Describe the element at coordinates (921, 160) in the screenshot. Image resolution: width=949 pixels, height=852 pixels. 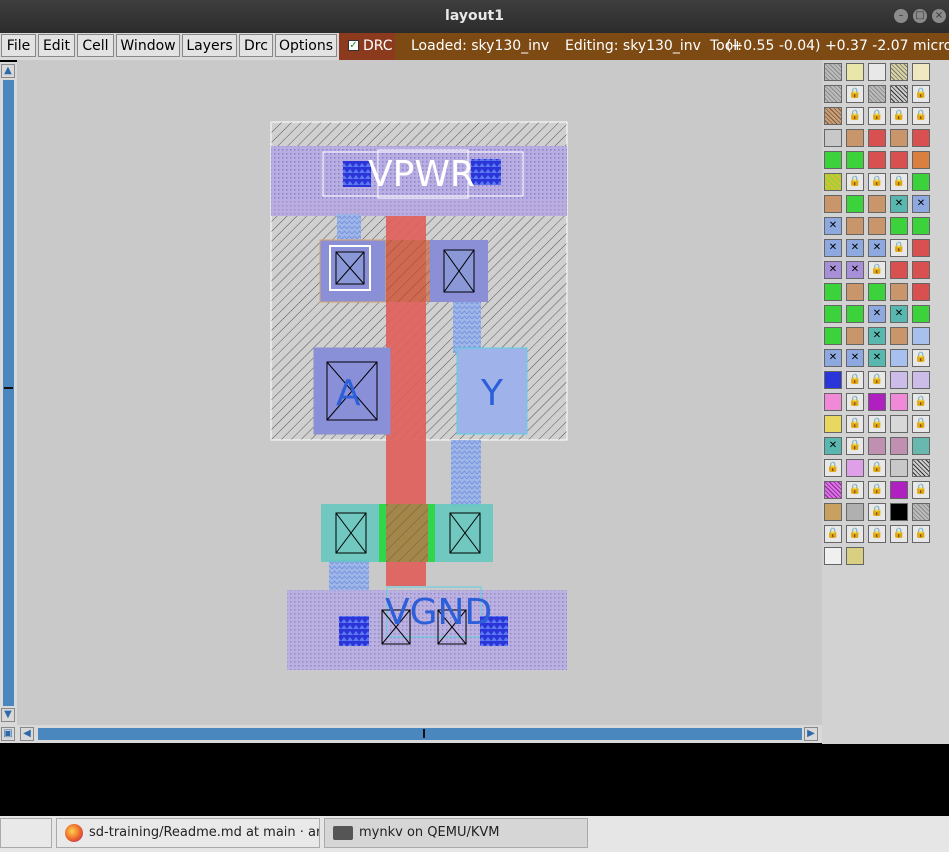
I see `layer-swatch-orange` at that location.